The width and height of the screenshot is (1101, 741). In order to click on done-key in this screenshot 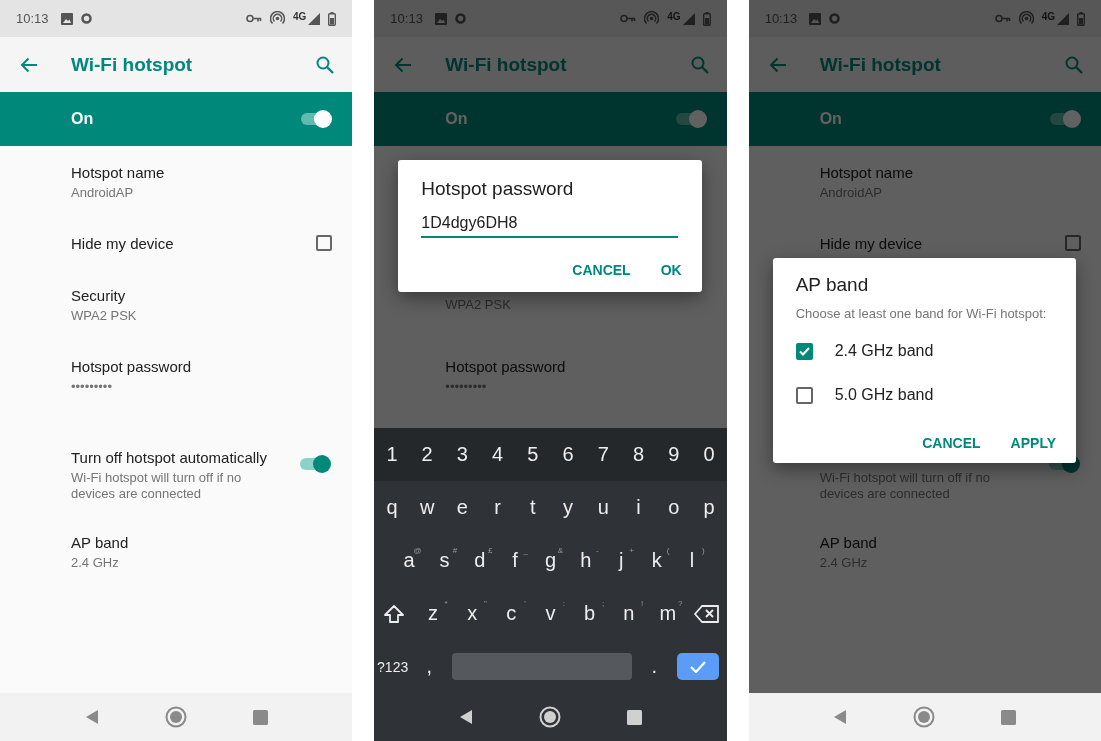, I will do `click(697, 666)`.